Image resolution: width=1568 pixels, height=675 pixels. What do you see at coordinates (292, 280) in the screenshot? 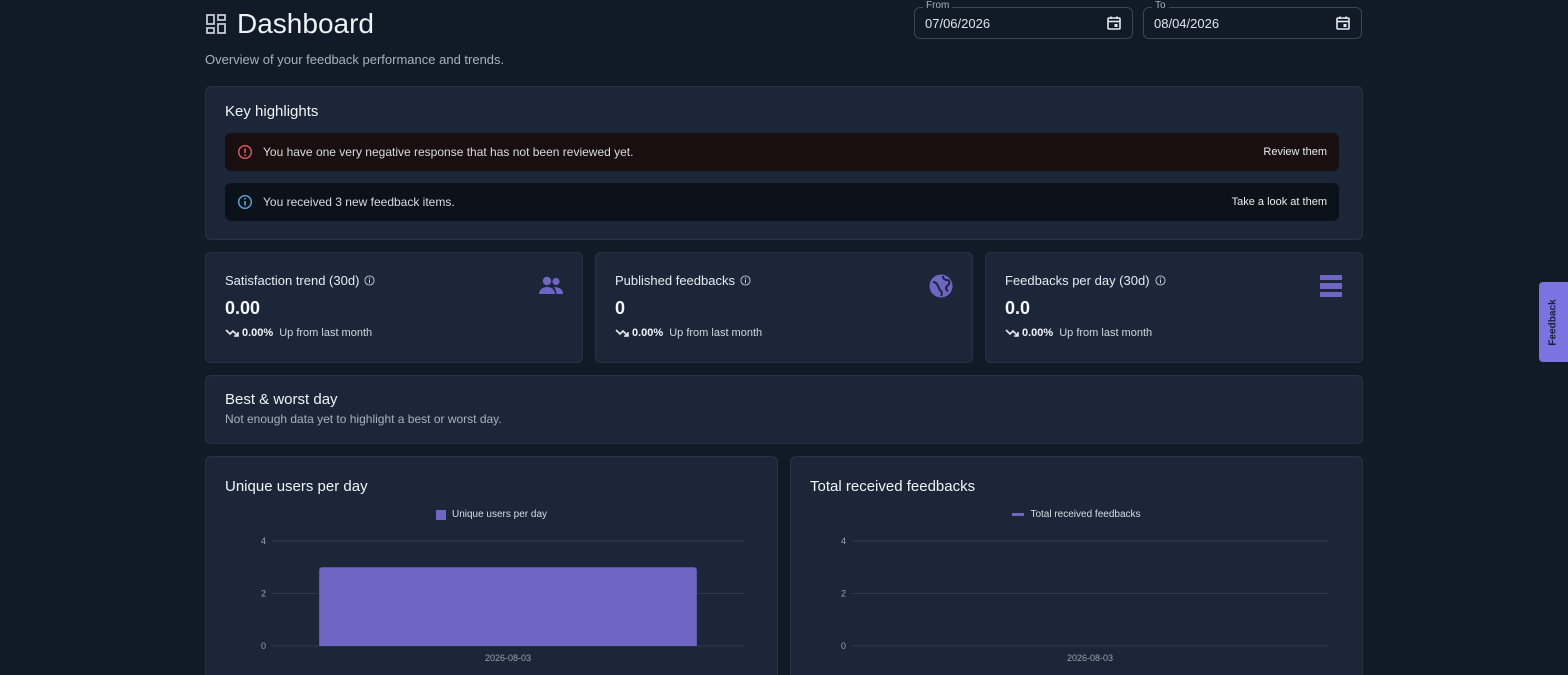
I see `stat-title: Satisfaction trend (30d)` at bounding box center [292, 280].